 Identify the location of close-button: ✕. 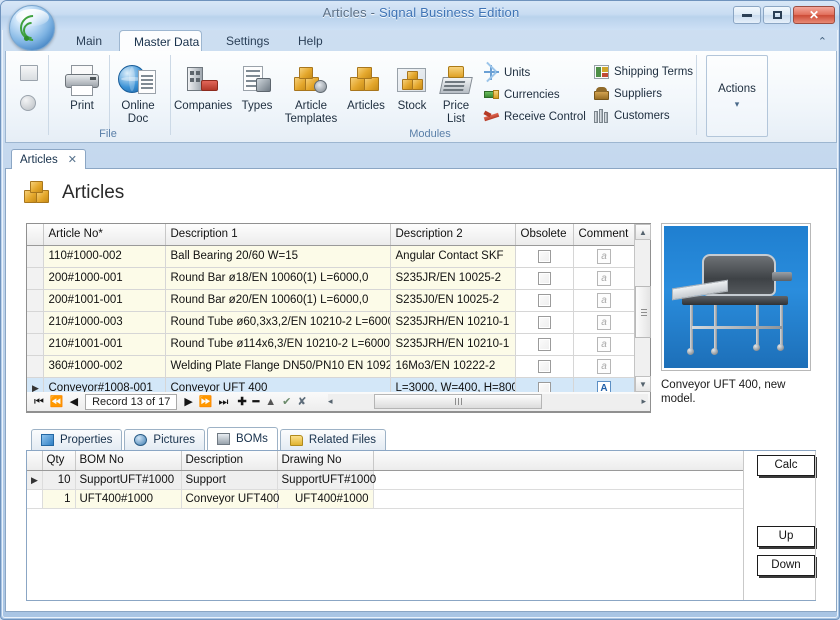
(814, 15).